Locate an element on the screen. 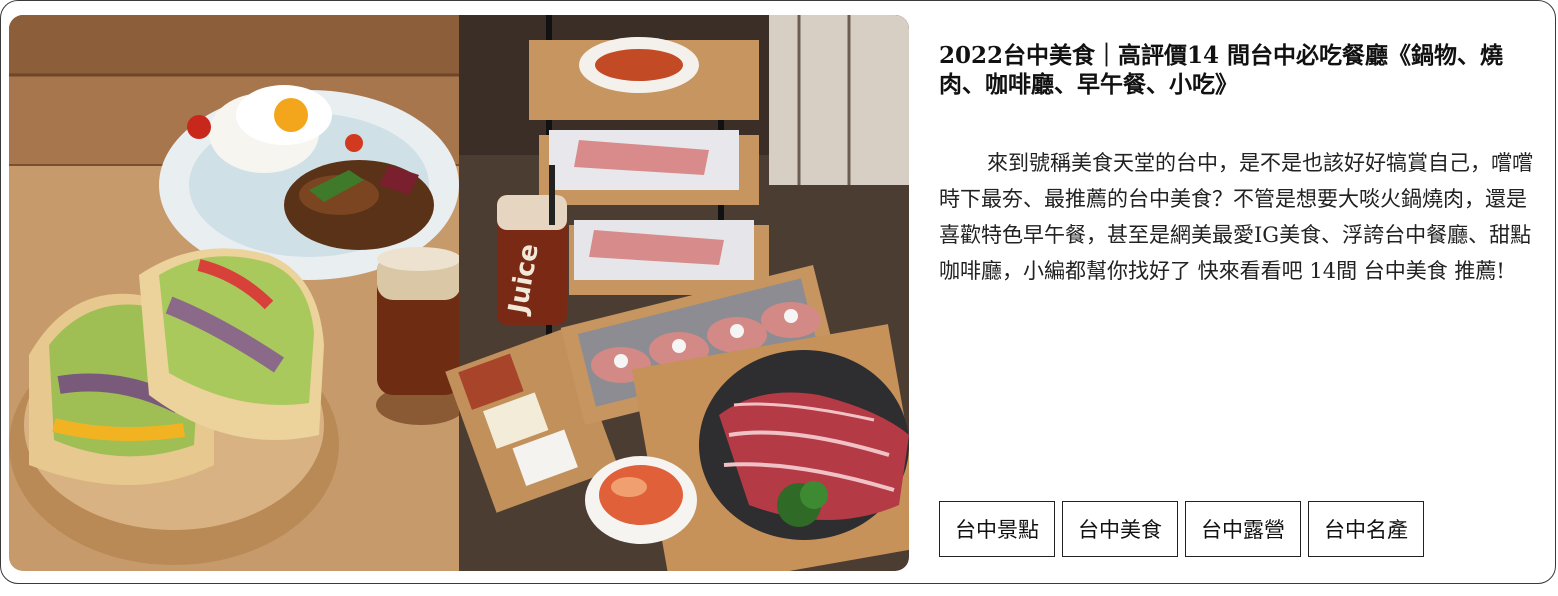  tag-list: 台中景點 台中美食 台中露營 台中名產 is located at coordinates (1181, 529).